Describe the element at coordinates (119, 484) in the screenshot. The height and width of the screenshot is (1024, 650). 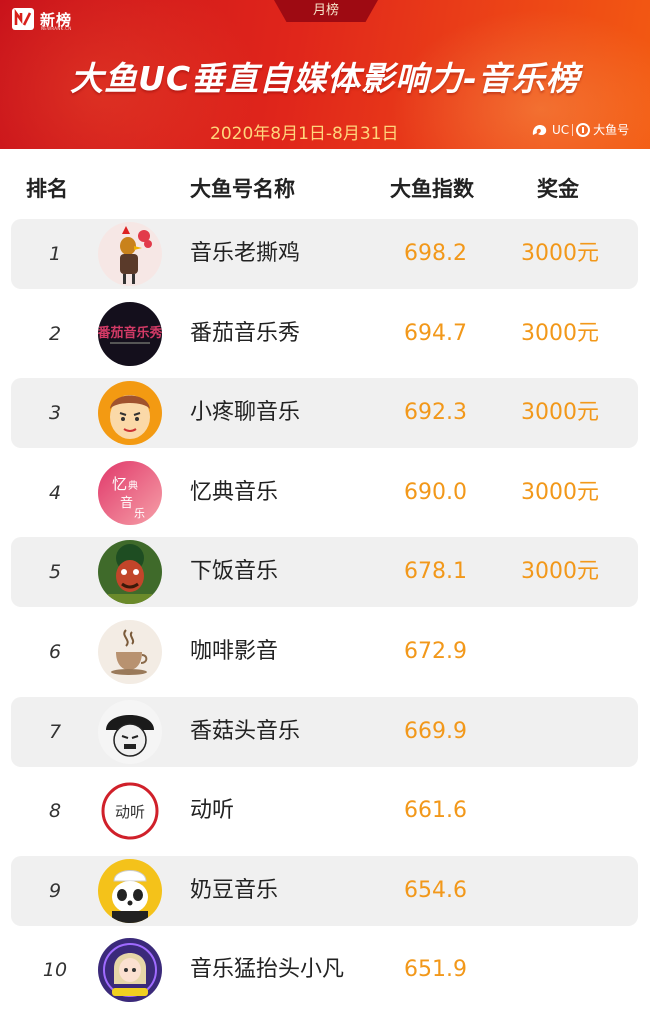
I see `svg-text: 忆` at that location.